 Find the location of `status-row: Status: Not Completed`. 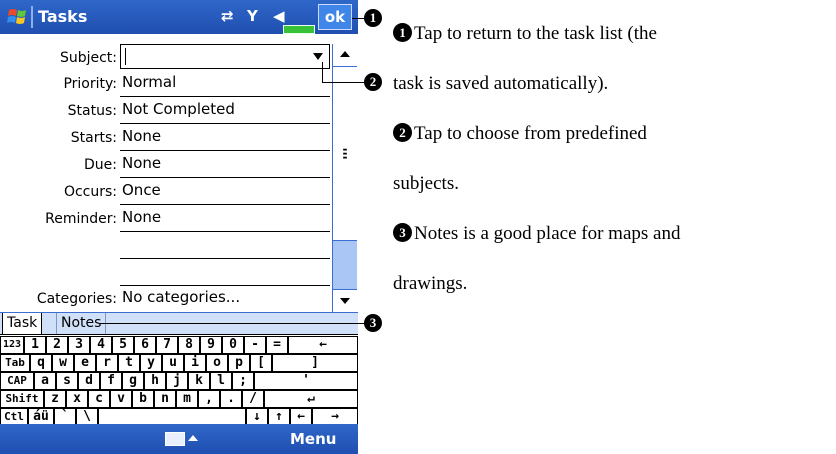

status-row: Status: Not Completed is located at coordinates (166, 110).